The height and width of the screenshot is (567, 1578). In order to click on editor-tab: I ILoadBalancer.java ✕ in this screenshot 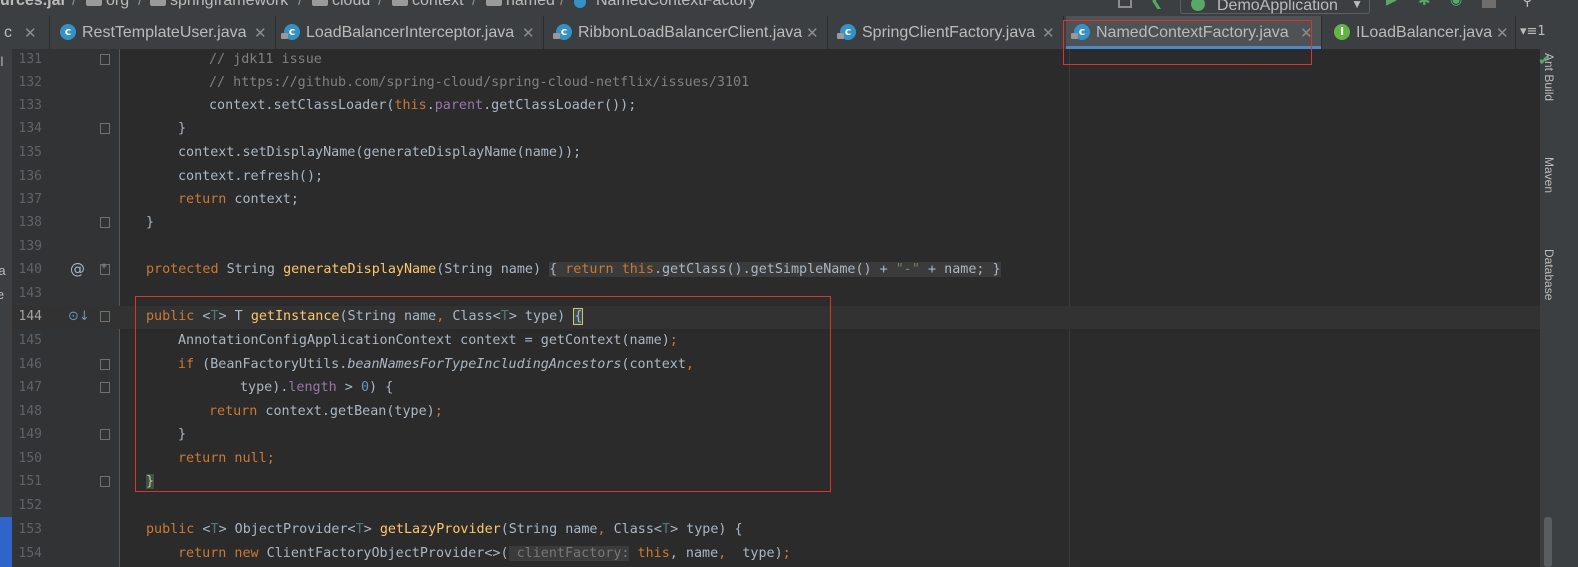, I will do `click(1421, 32)`.